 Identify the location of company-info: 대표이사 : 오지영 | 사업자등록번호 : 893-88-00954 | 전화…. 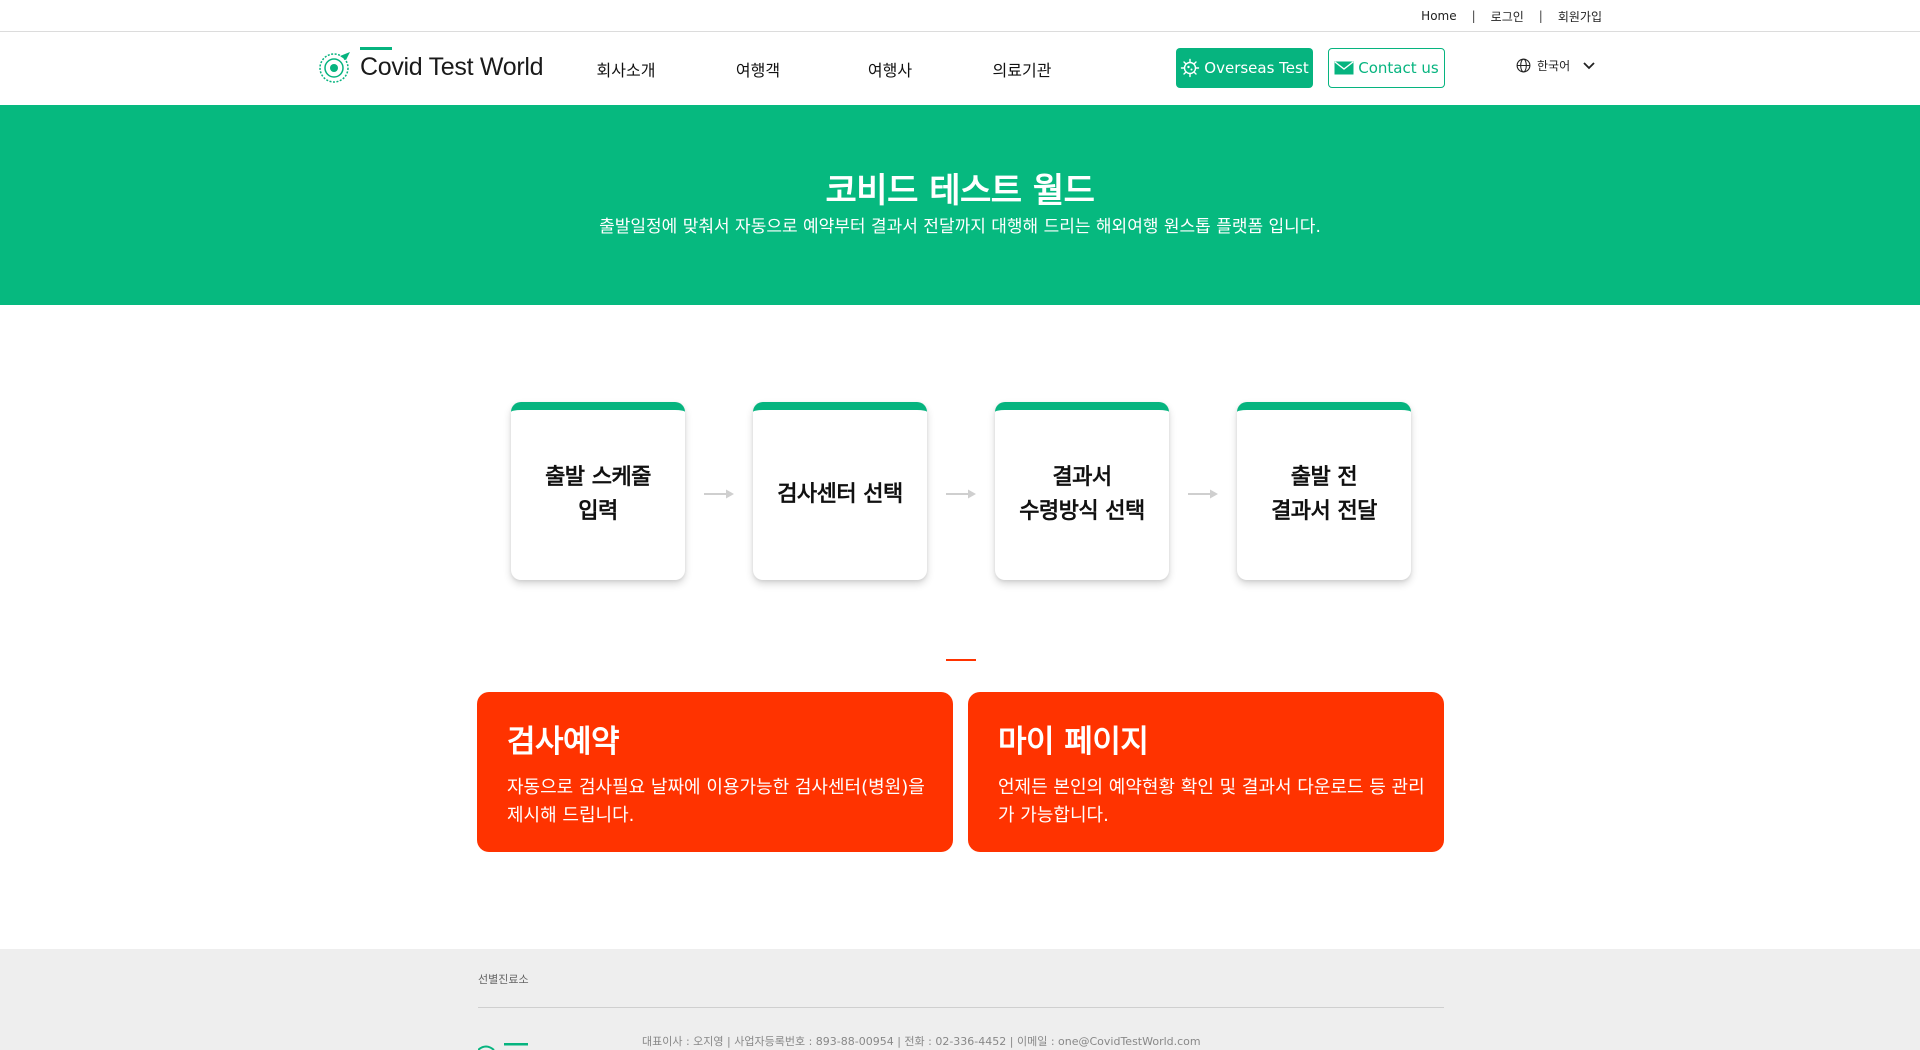
(921, 1041).